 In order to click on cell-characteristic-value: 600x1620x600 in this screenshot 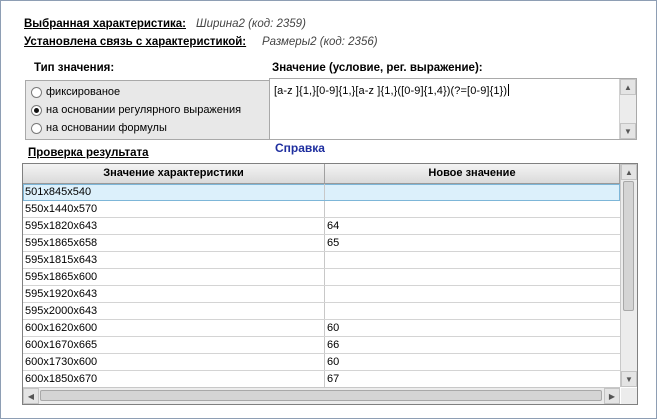, I will do `click(174, 328)`.